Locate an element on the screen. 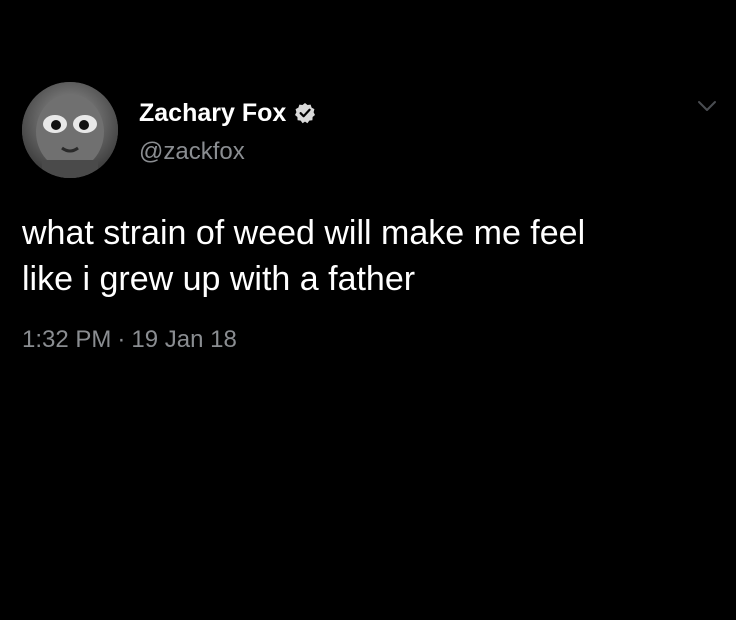 The height and width of the screenshot is (620, 736). tweet-time: 1:32 PM is located at coordinates (67, 339).